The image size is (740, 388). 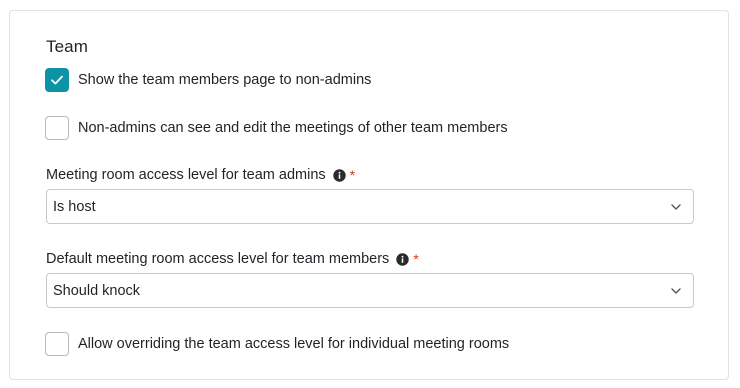 I want to click on checkmark-icon, so click(x=57, y=80).